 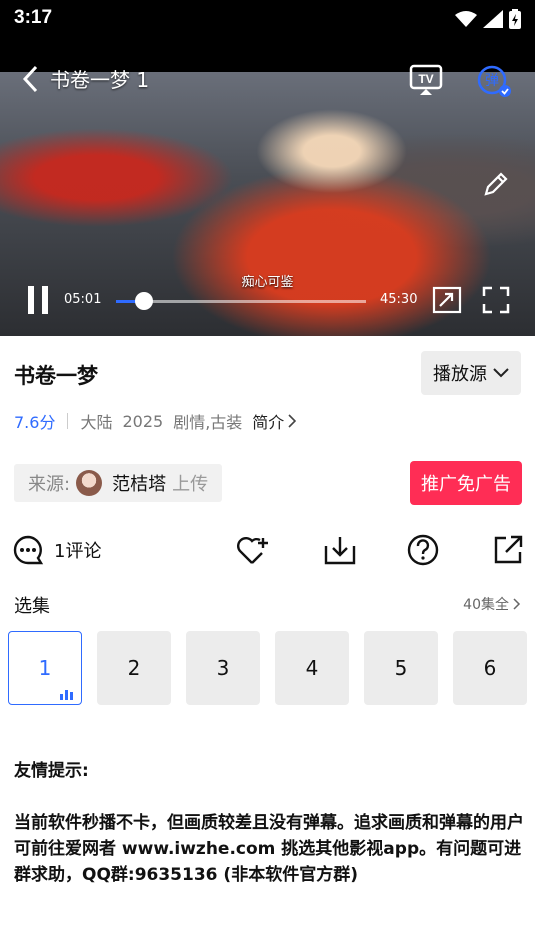 What do you see at coordinates (49, 484) in the screenshot?
I see `uploader-source-label: 来源:` at bounding box center [49, 484].